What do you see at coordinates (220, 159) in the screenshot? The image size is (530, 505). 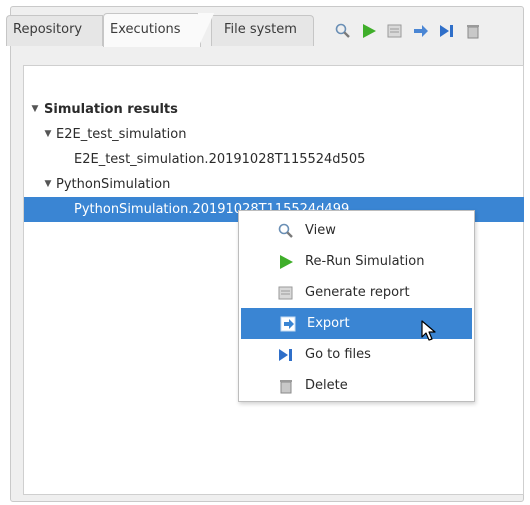 I see `tree-leaf-label: E2E_test_simulation.20191028T115524d505` at bounding box center [220, 159].